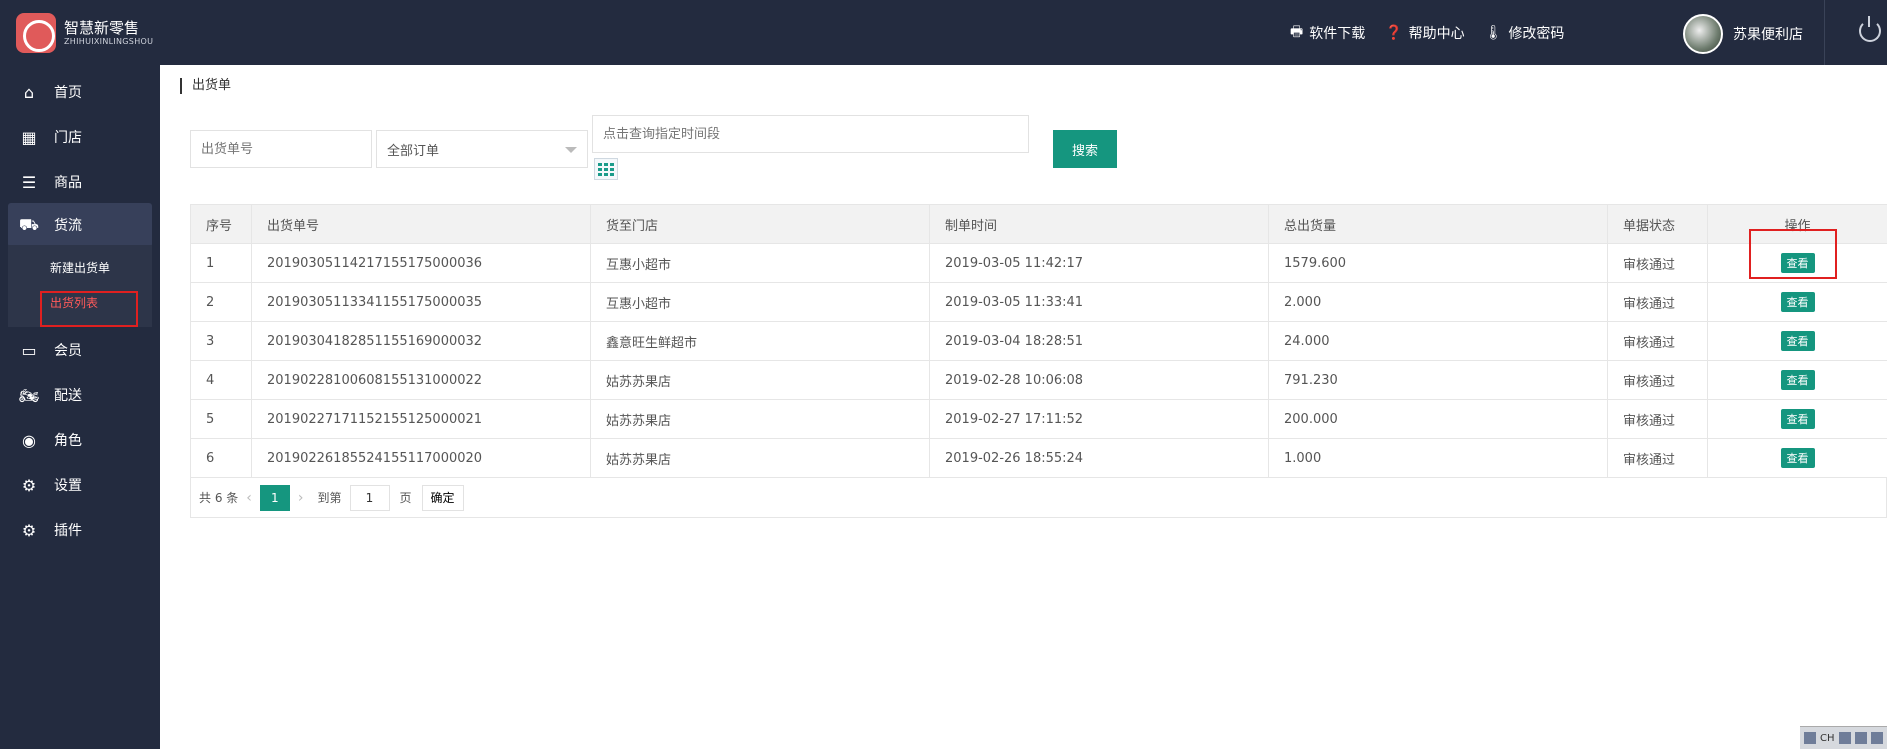  What do you see at coordinates (1657, 224) in the screenshot?
I see `column-header: 单据状态` at bounding box center [1657, 224].